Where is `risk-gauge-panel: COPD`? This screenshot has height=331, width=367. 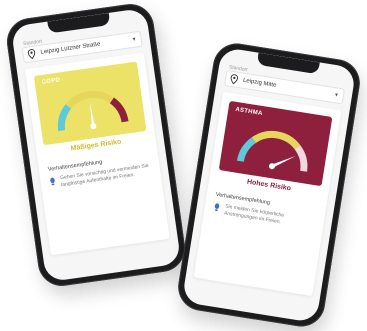
risk-gauge-panel: COPD is located at coordinates (90, 103).